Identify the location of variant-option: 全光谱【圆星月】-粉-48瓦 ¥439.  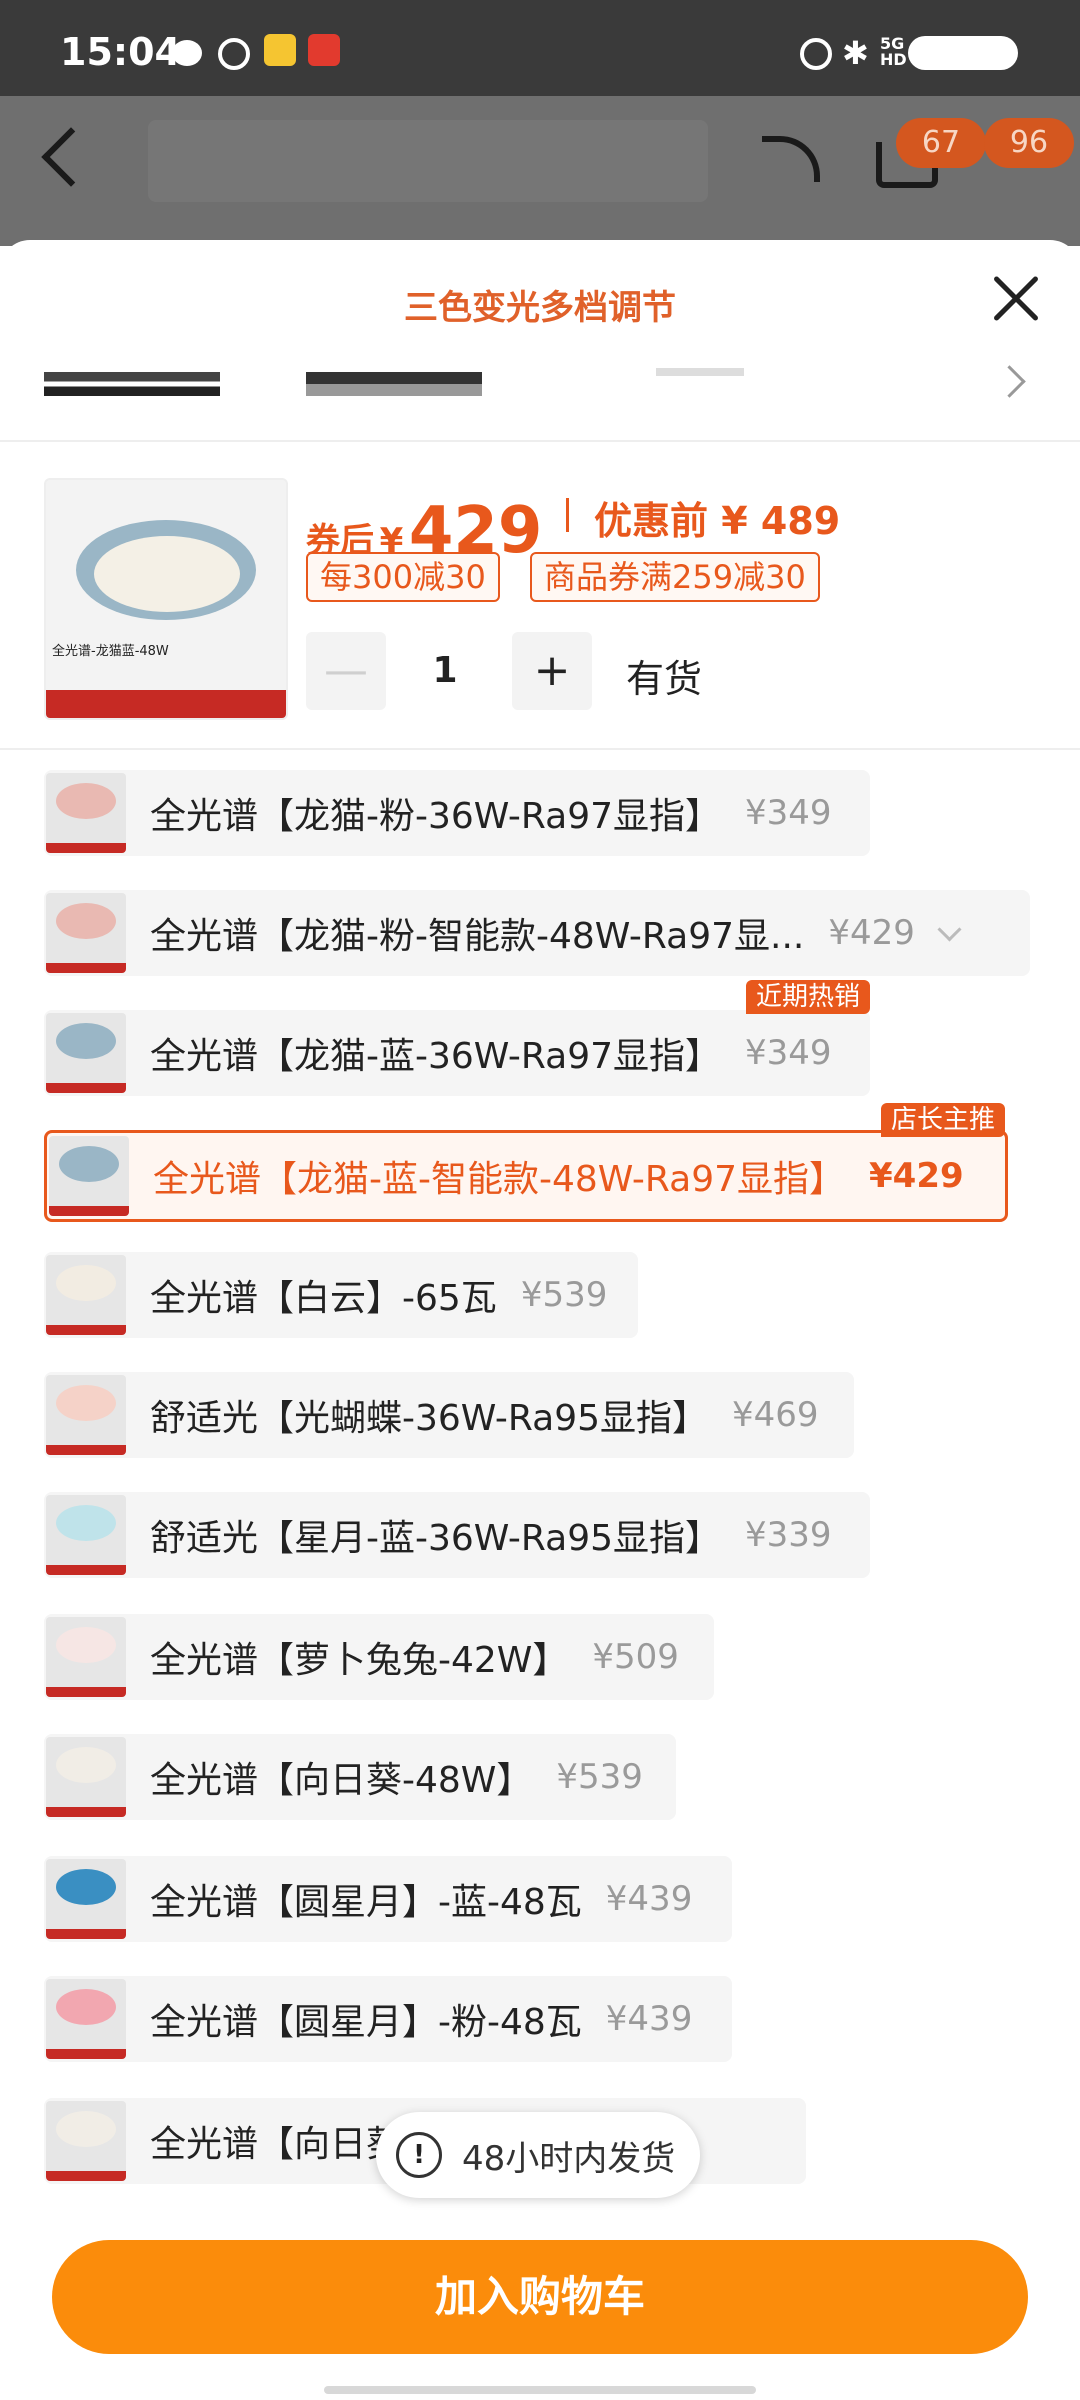
(388, 2019).